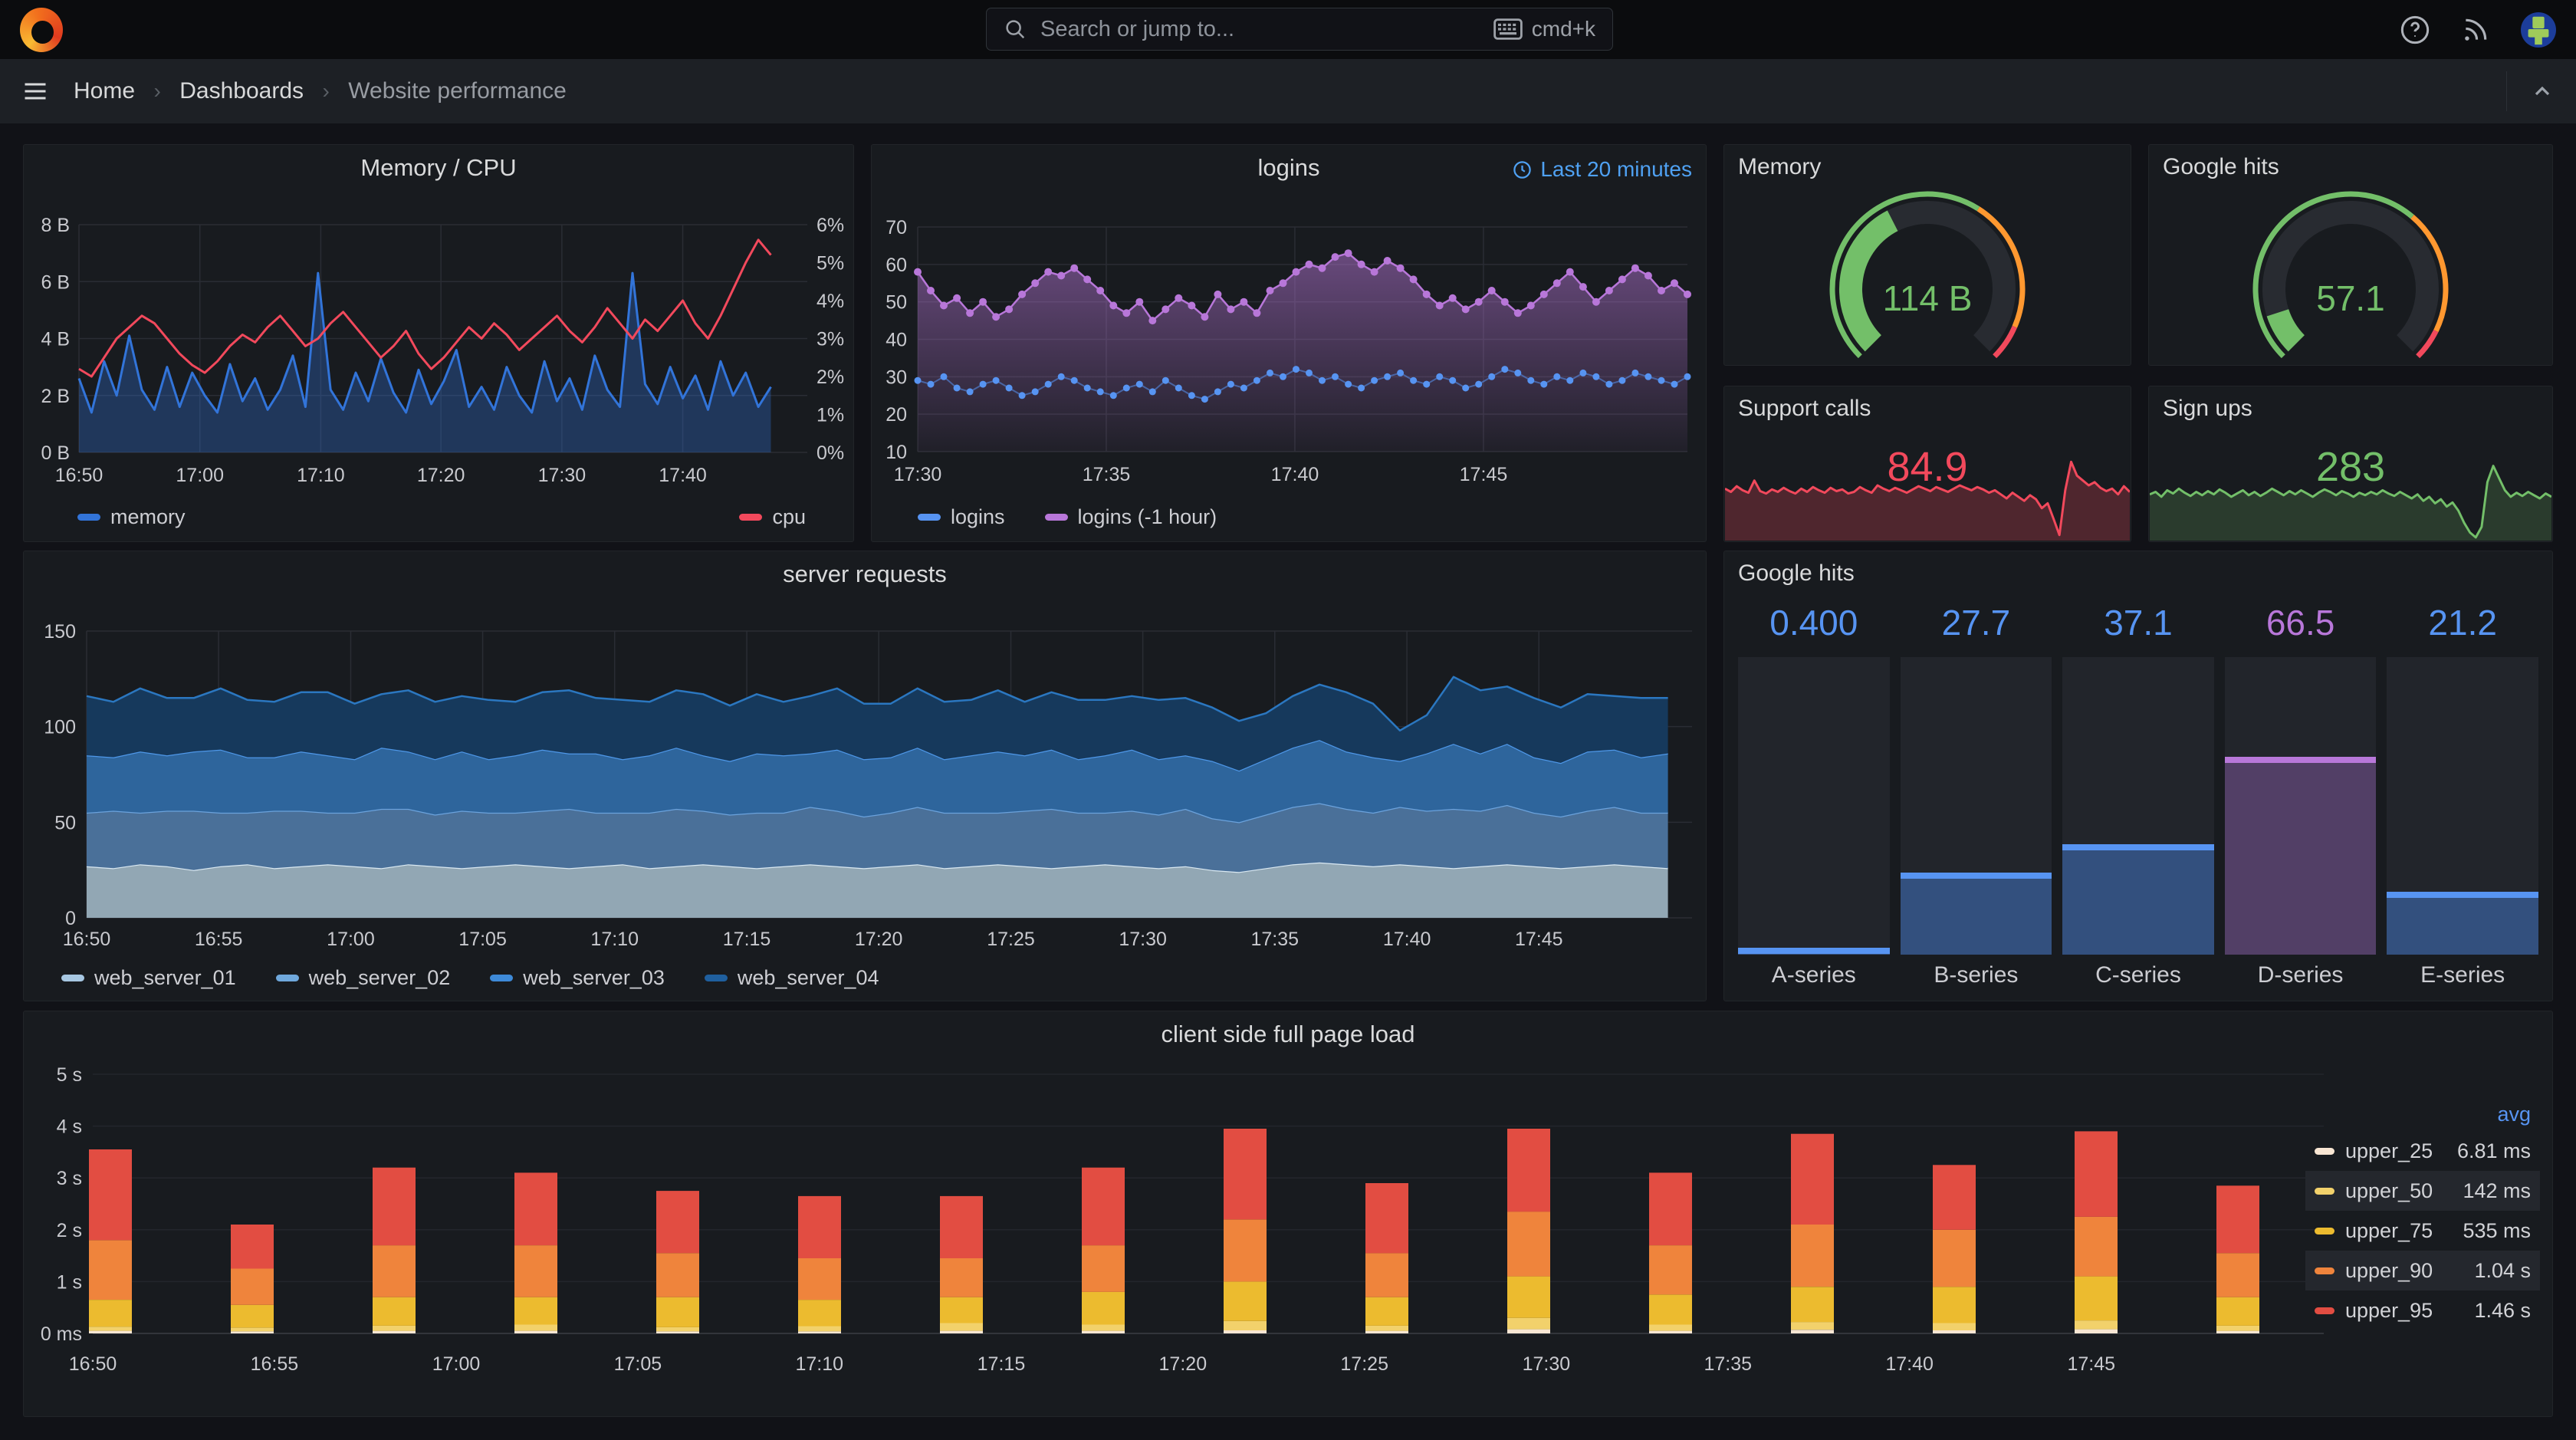 The image size is (2576, 1440). I want to click on search-icon, so click(1015, 29).